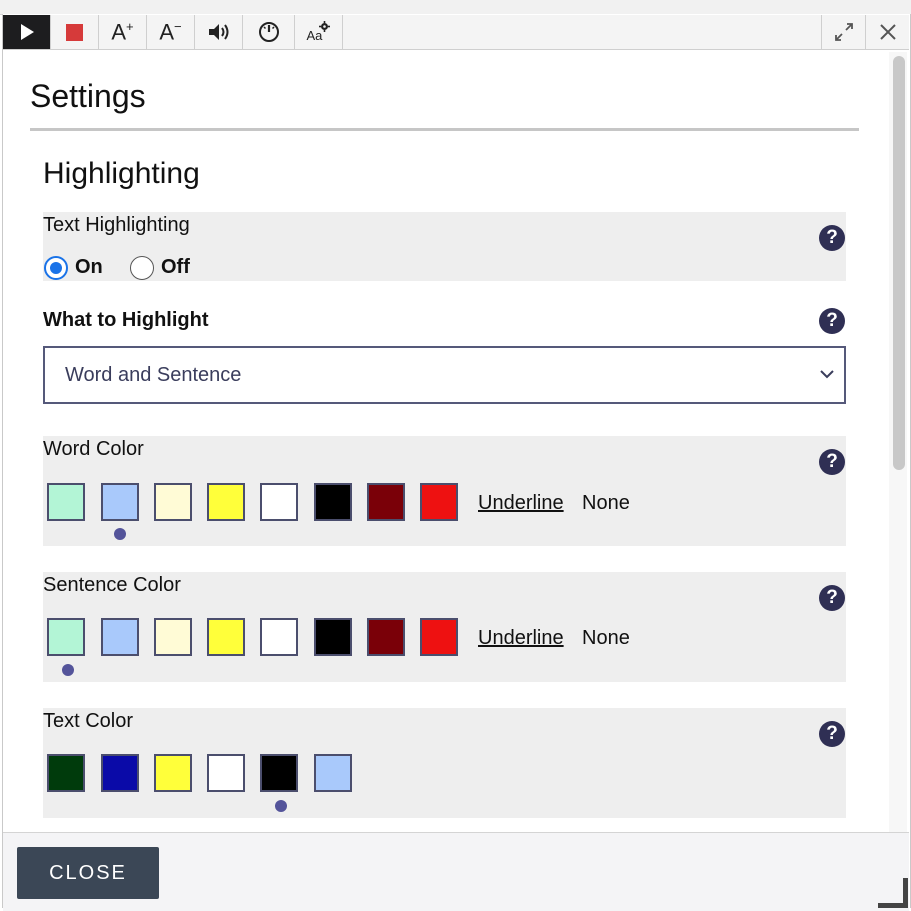  Describe the element at coordinates (93, 449) in the screenshot. I see `word-color-label: Word Color` at that location.